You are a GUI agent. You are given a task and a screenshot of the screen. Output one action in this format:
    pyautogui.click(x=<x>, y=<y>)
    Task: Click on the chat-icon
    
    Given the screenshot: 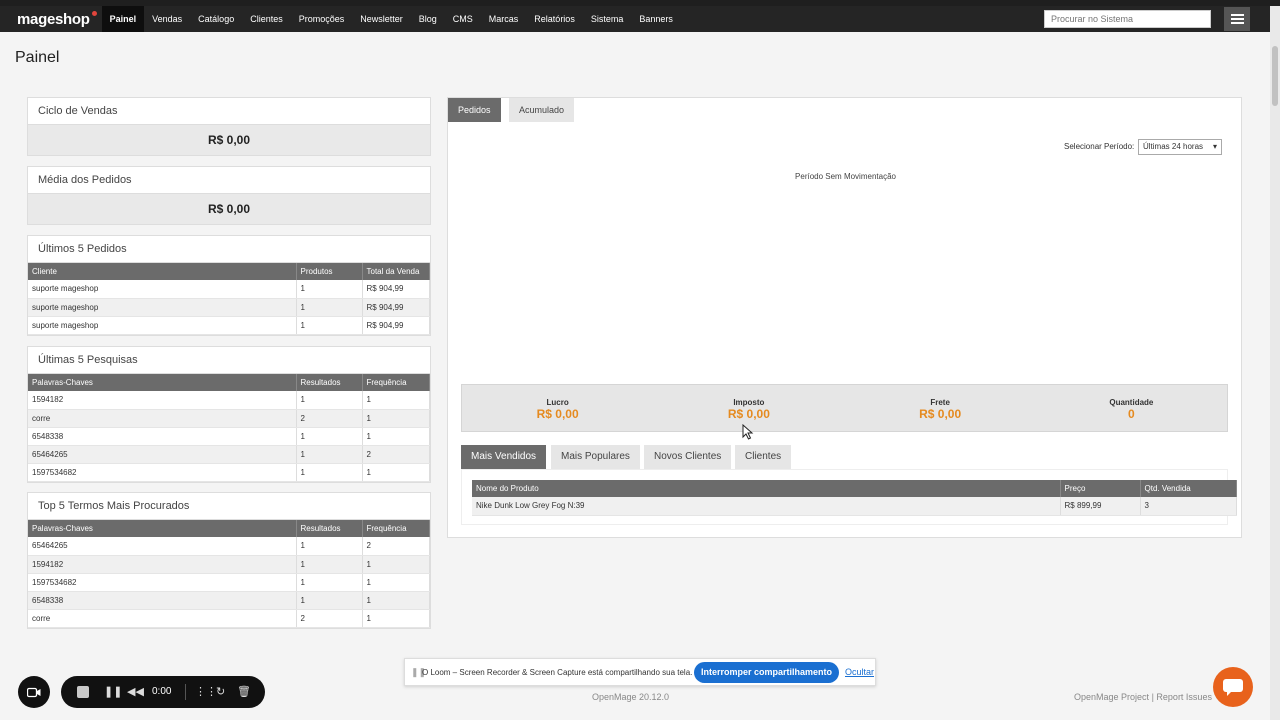 What is the action you would take?
    pyautogui.click(x=1233, y=687)
    